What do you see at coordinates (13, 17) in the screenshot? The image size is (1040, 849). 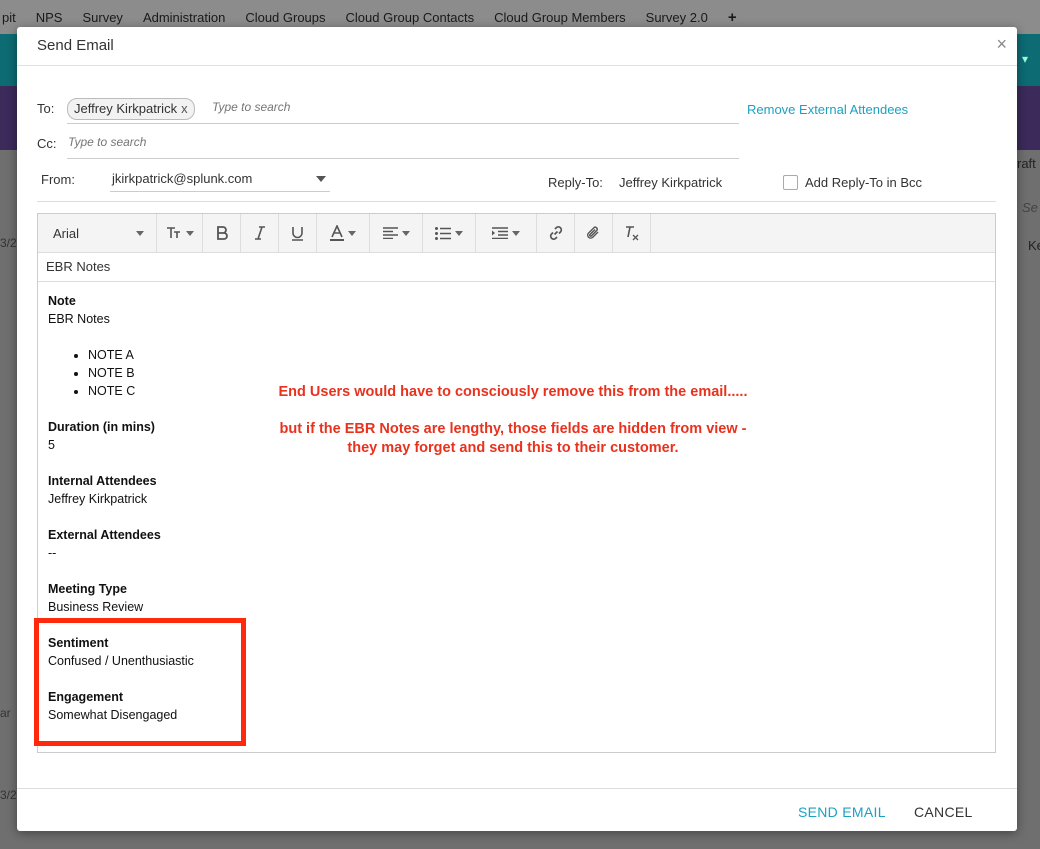 I see `nav-item: pit` at bounding box center [13, 17].